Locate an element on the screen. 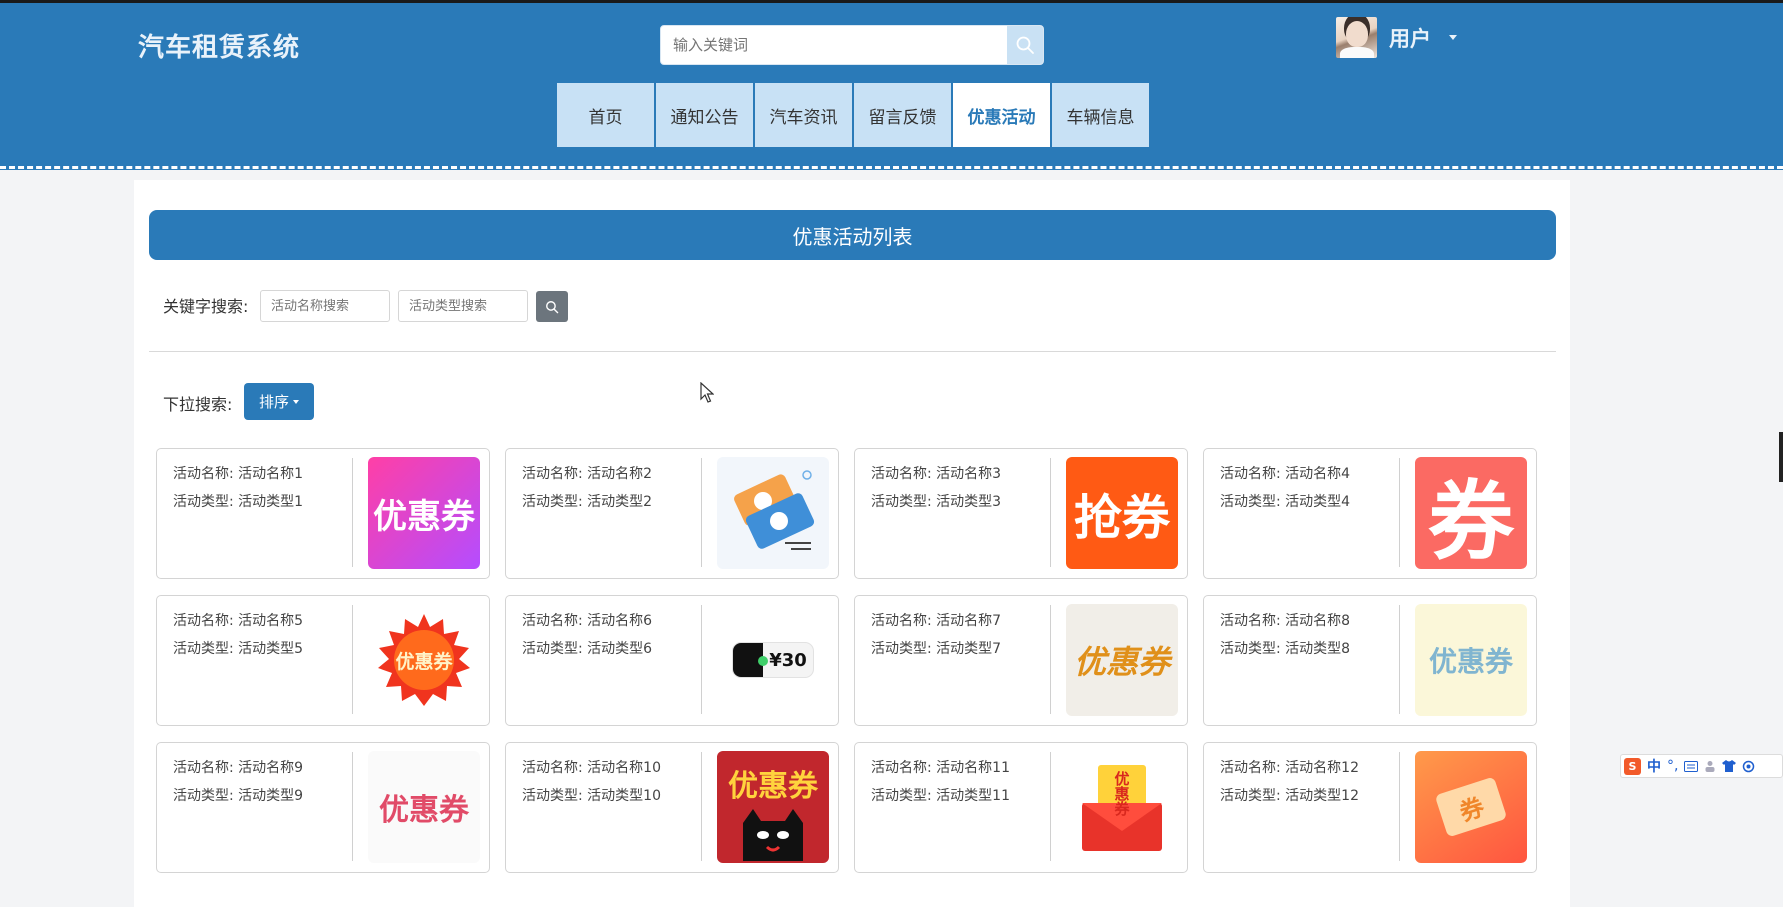 The image size is (1783, 907). activity-name: 活动名称: 活动名称7 is located at coordinates (936, 621).